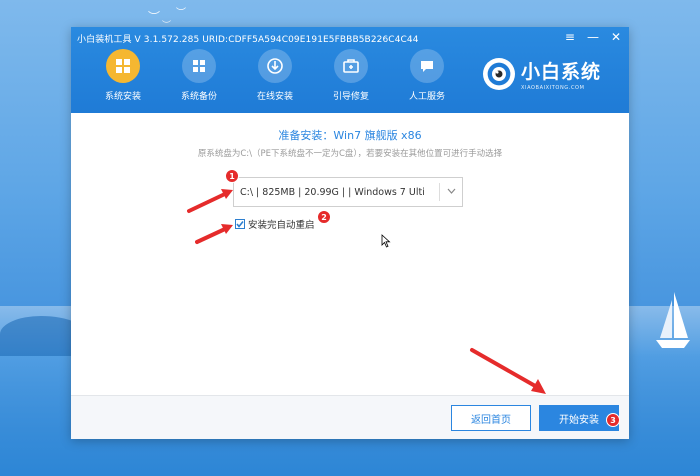 Image resolution: width=700 pixels, height=476 pixels. What do you see at coordinates (386, 241) in the screenshot?
I see `mouse-cursor-icon` at bounding box center [386, 241].